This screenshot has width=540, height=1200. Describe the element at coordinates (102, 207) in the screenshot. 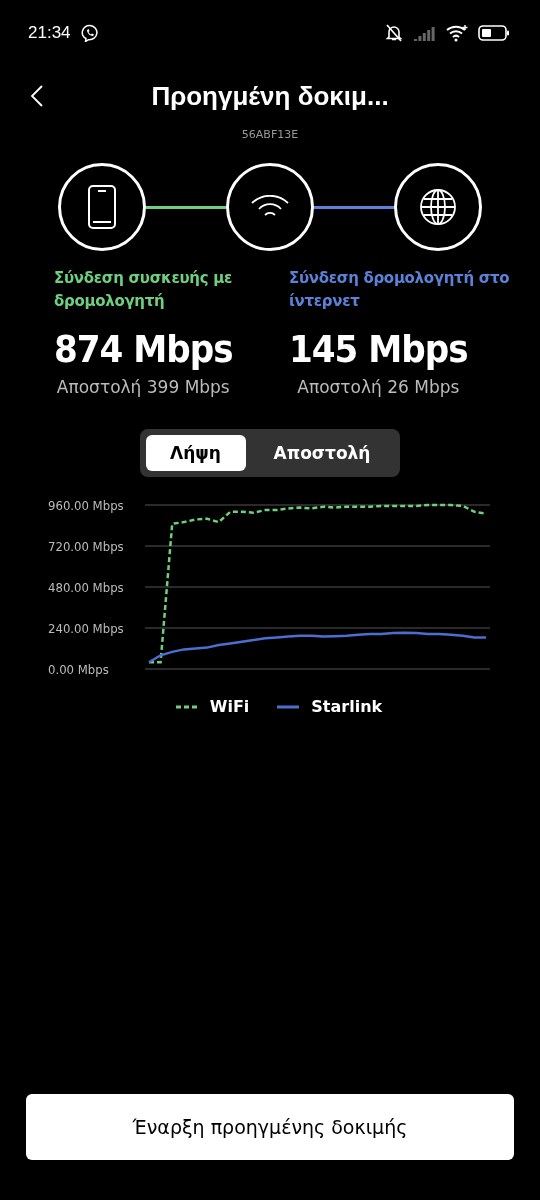

I see `phone-icon` at that location.